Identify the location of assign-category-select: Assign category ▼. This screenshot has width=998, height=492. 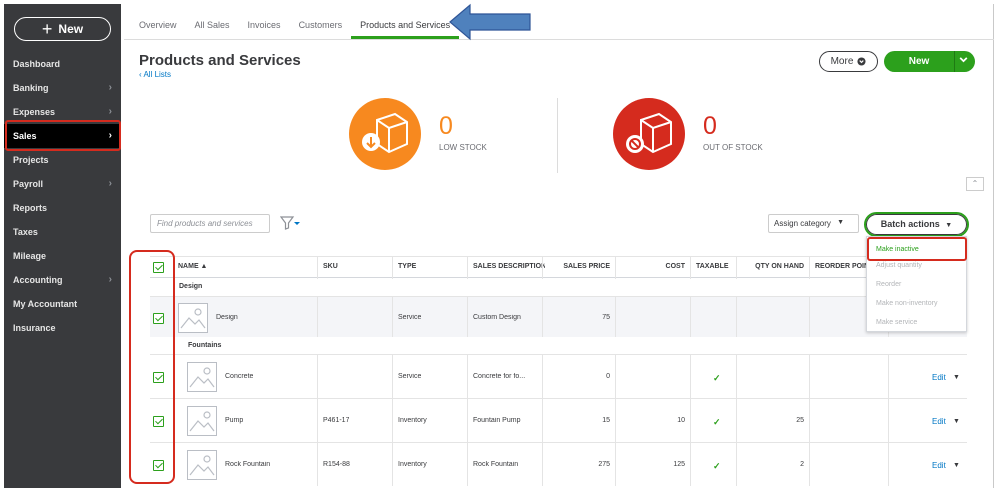
(813, 223).